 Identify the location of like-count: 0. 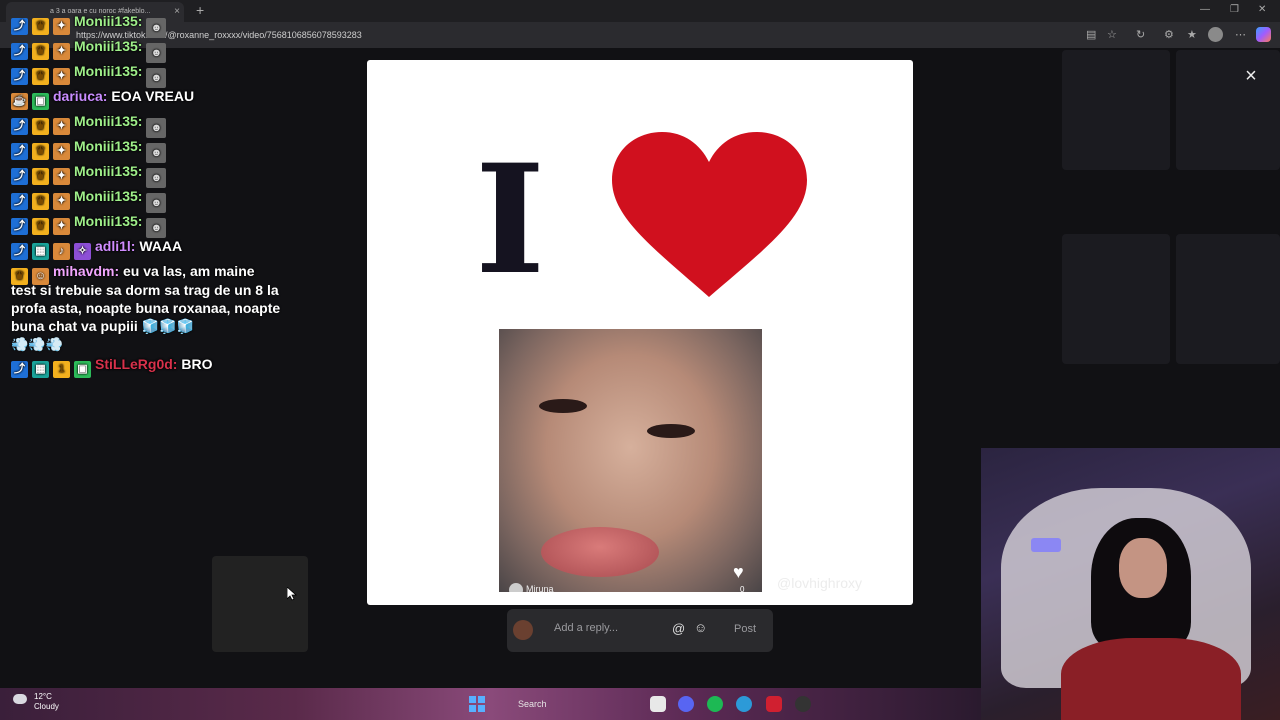
(742, 588).